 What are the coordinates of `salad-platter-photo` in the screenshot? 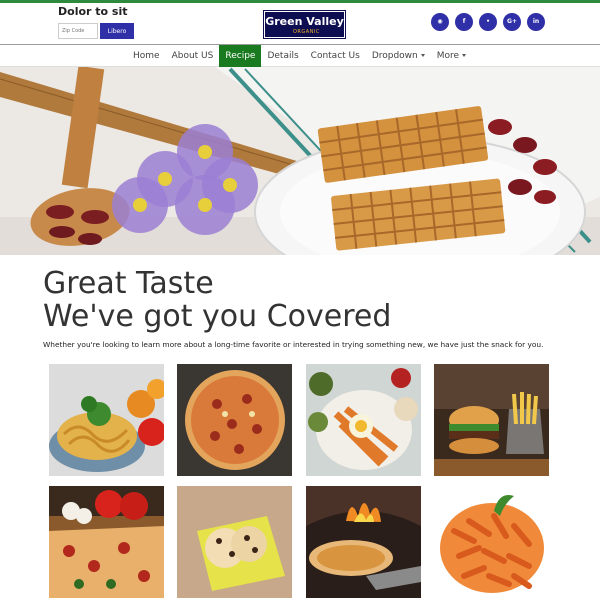 It's located at (363, 420).